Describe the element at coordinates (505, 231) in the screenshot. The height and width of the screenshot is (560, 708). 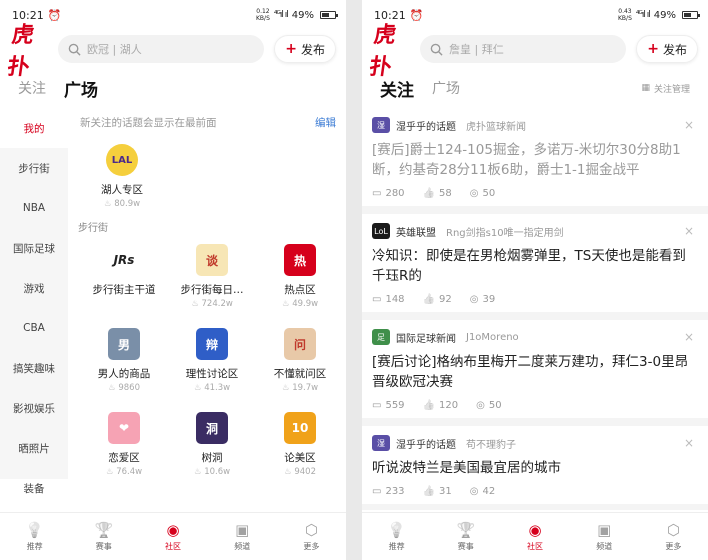
I see `post-author: Rng剑指s10唯一指定用剑` at that location.